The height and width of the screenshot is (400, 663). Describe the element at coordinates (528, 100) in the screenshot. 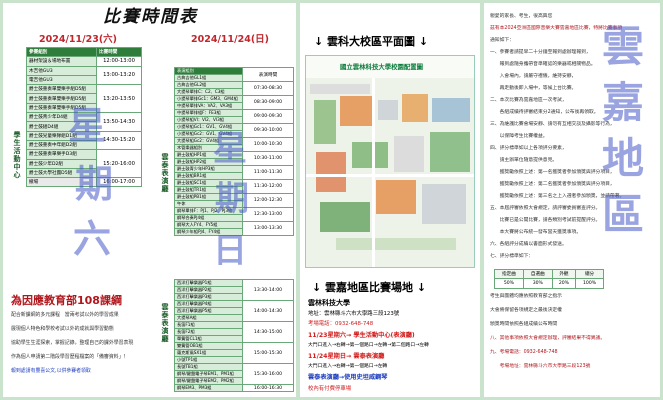

I see `notice-line: 二、本次比賽為雲嘉地區一次考試，` at that location.